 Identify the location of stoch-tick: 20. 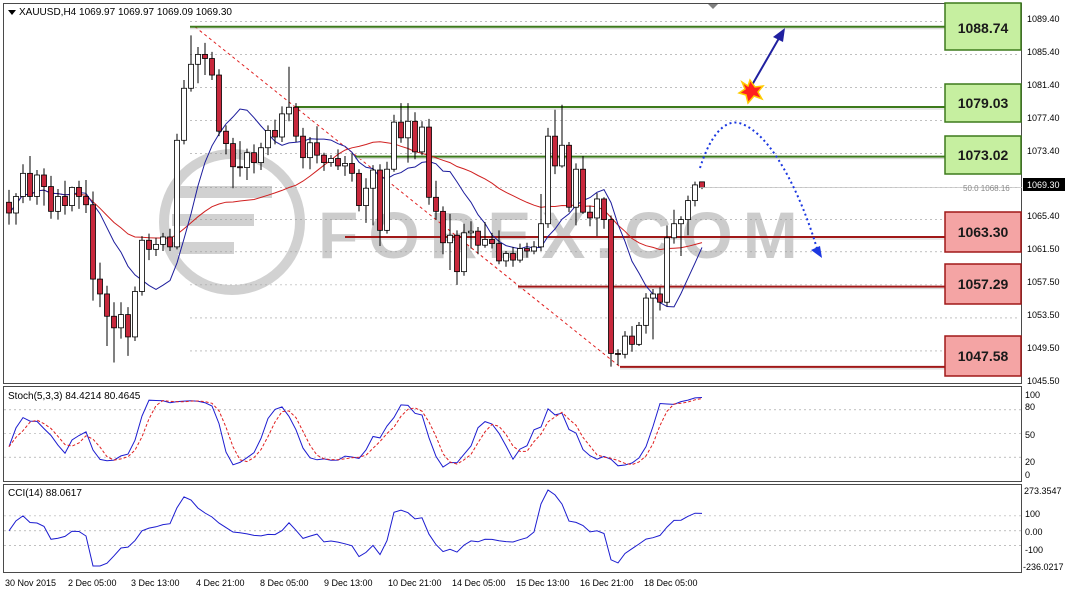
(1030, 462).